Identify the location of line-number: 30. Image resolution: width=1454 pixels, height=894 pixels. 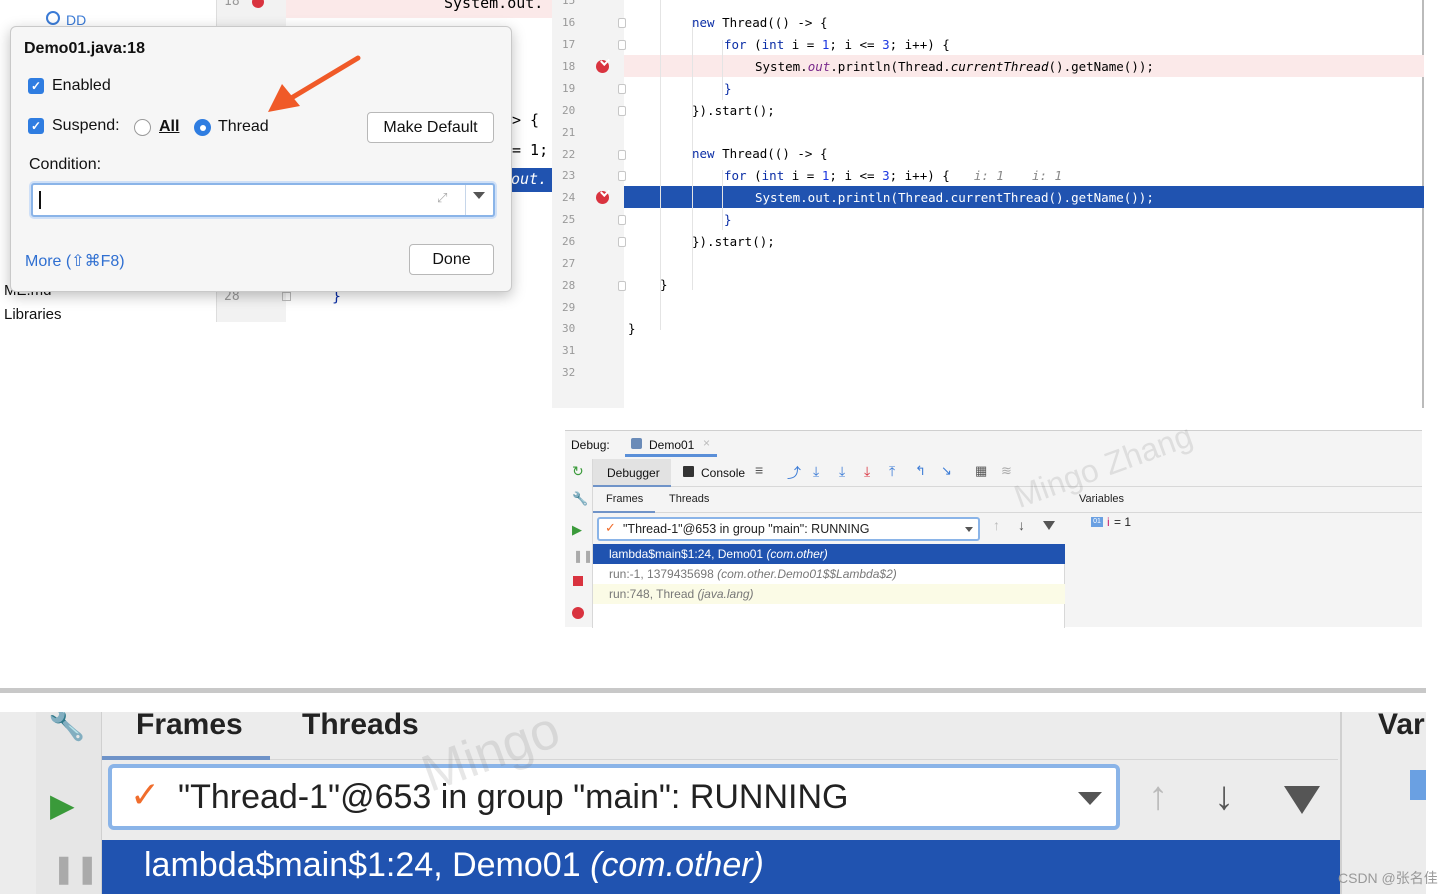
(569, 328).